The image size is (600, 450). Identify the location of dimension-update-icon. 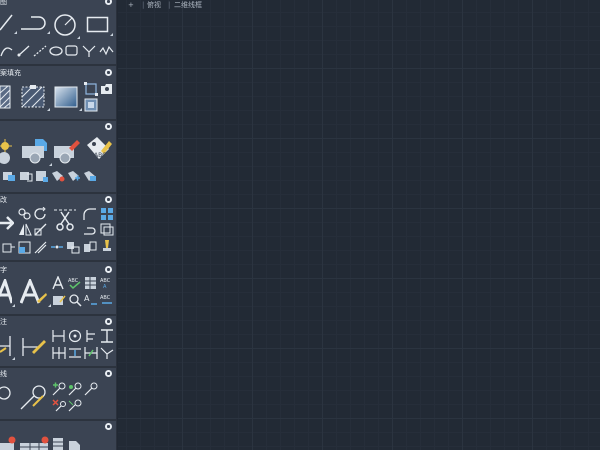
(107, 353).